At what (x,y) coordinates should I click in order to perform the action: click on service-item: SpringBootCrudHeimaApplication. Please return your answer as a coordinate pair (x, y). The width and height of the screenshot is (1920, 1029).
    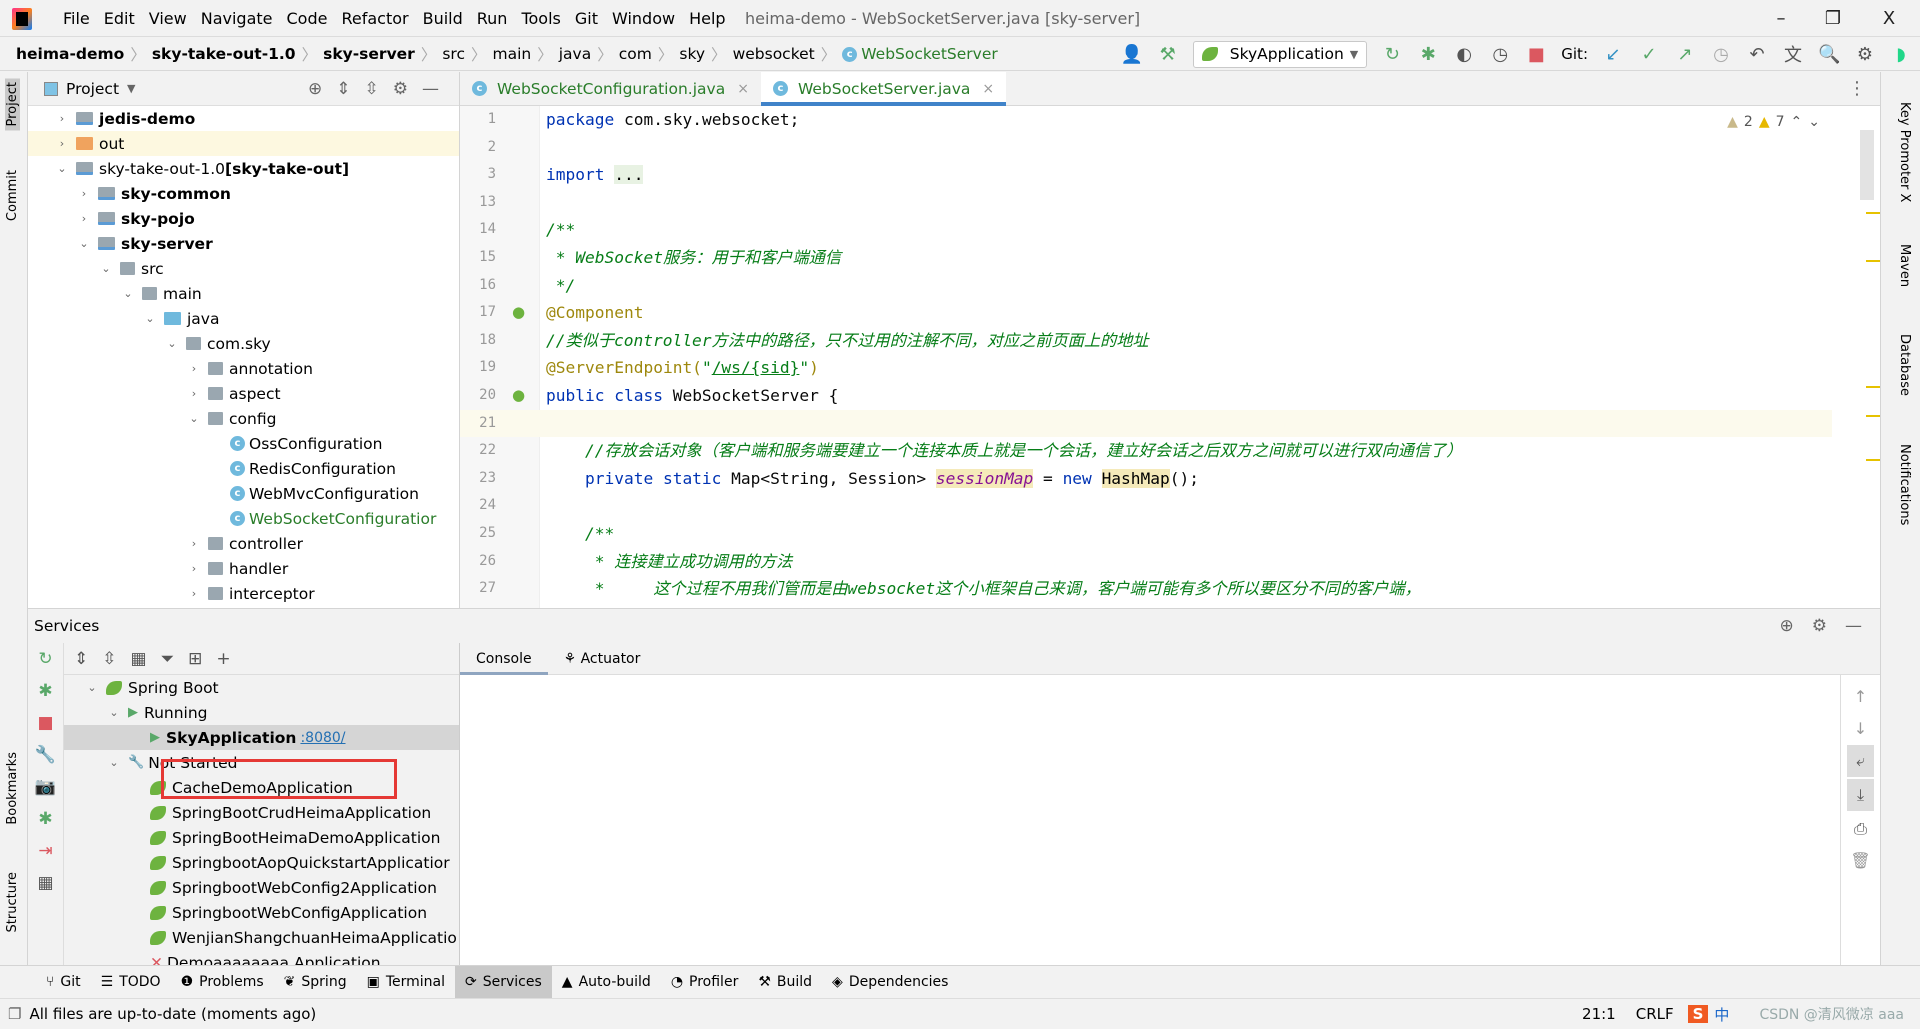
    Looking at the image, I should click on (261, 812).